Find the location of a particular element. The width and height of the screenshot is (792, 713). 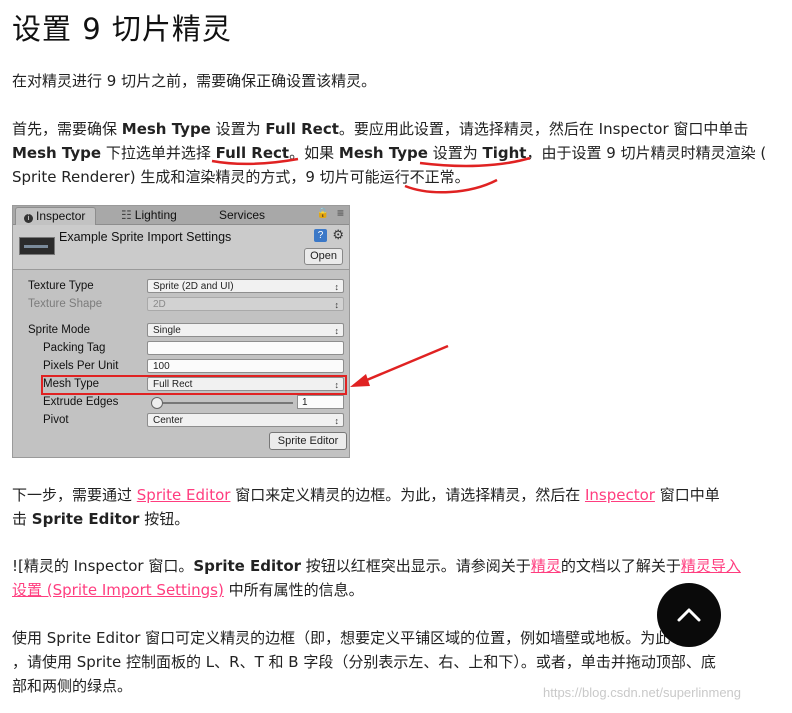

help-icon: ? is located at coordinates (320, 235).